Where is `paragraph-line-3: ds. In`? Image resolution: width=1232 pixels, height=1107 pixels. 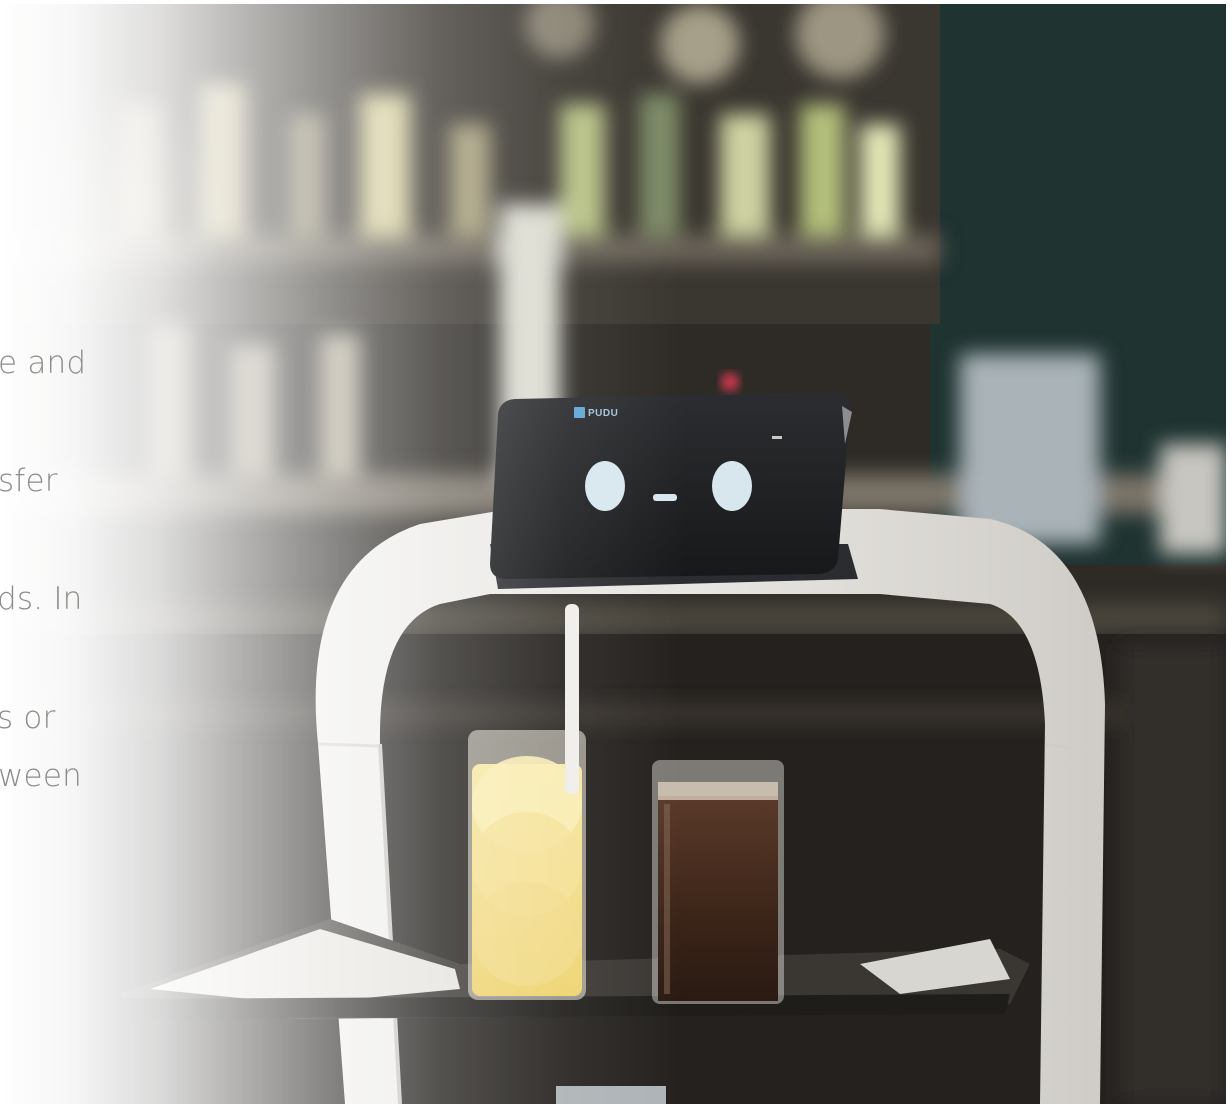
paragraph-line-3: ds. In is located at coordinates (41, 599).